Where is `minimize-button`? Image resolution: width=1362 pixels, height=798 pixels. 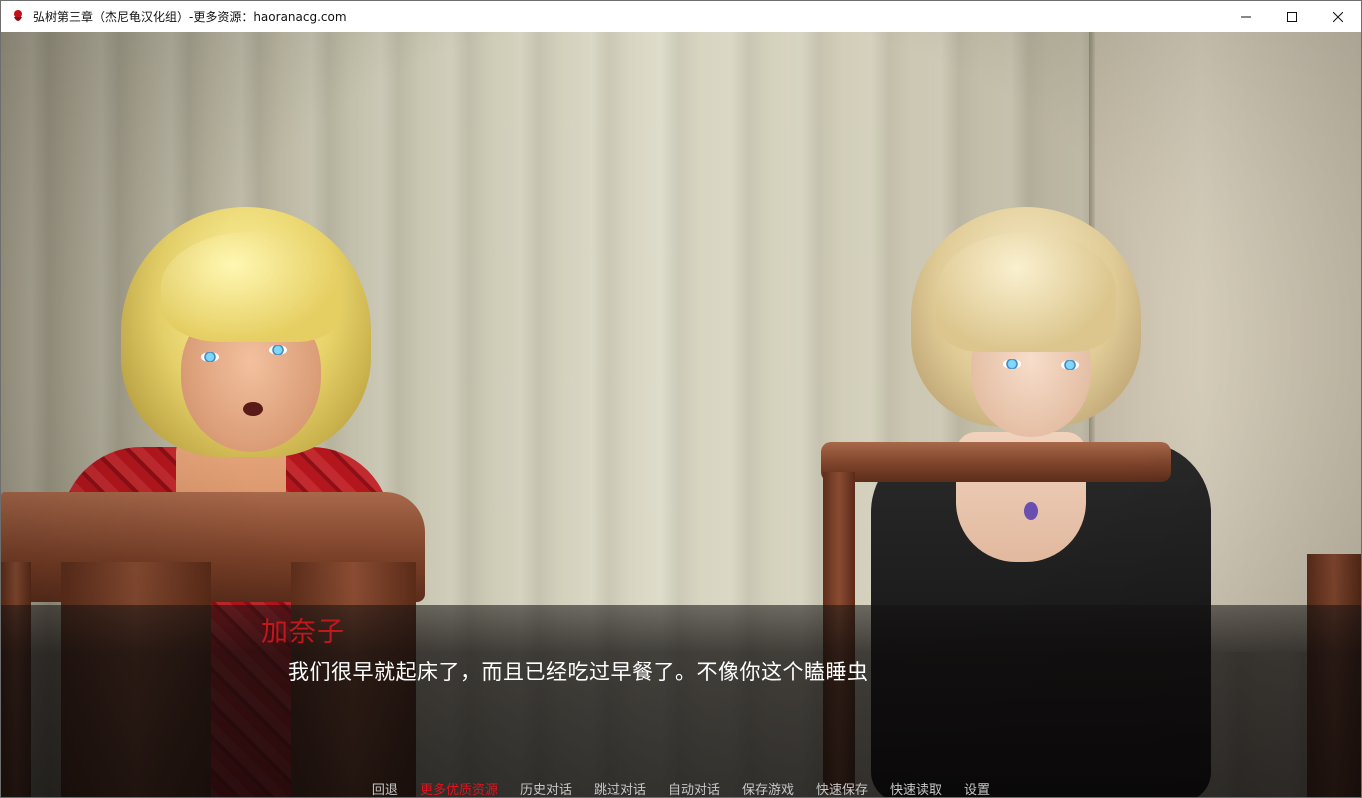 minimize-button is located at coordinates (1246, 16).